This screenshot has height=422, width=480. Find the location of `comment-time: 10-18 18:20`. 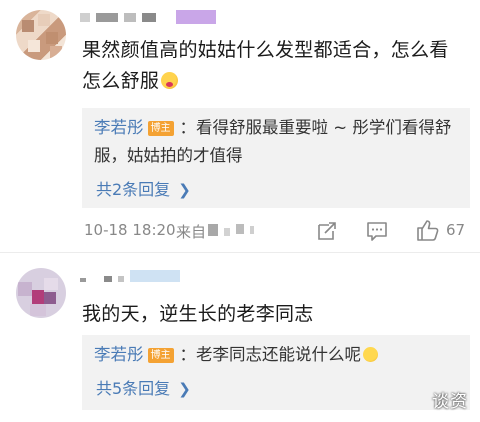

comment-time: 10-18 18:20 is located at coordinates (130, 230).